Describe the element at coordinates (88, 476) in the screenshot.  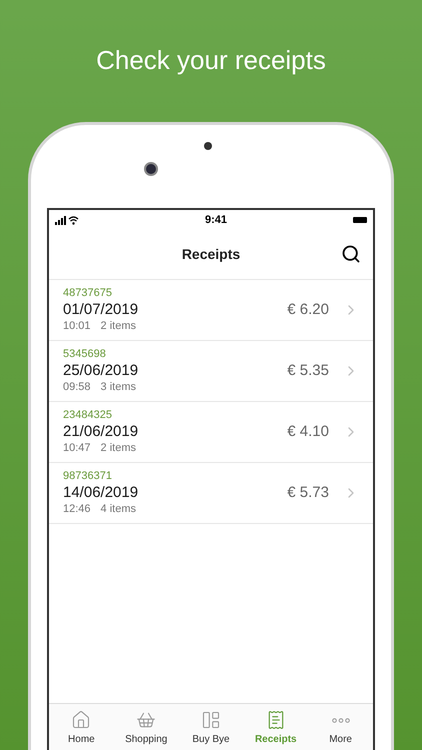
I see `receipt-number: 98736371` at that location.